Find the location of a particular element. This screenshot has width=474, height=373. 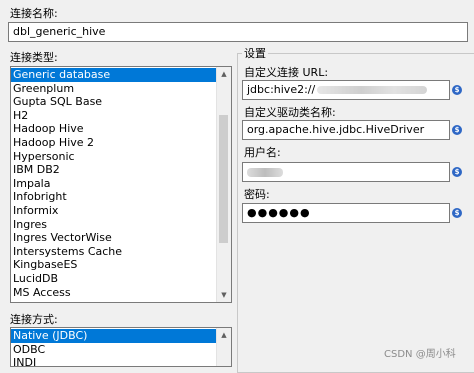

list-item: IBM DB2 is located at coordinates (121, 170).